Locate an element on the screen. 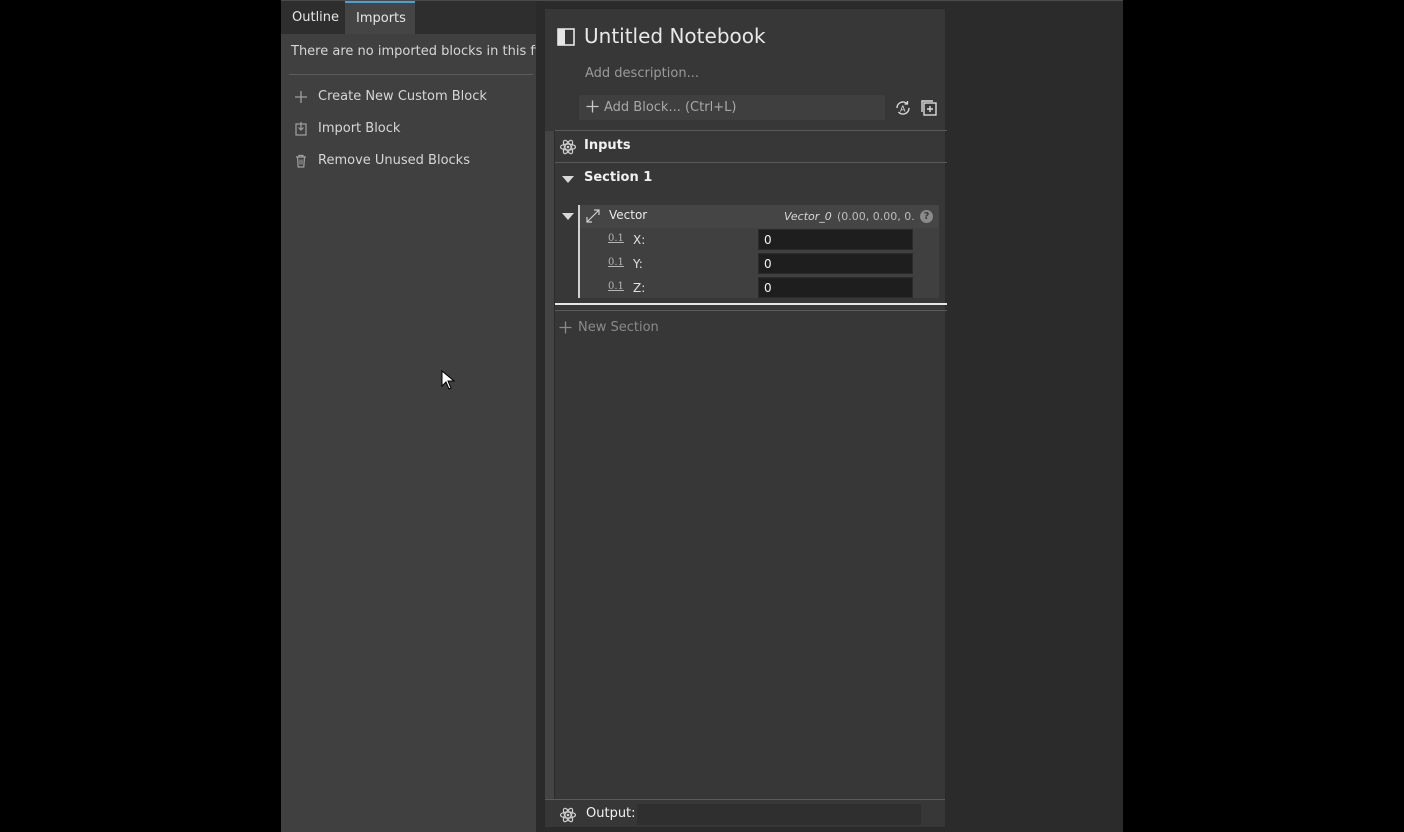  output-label: Output: is located at coordinates (611, 813).